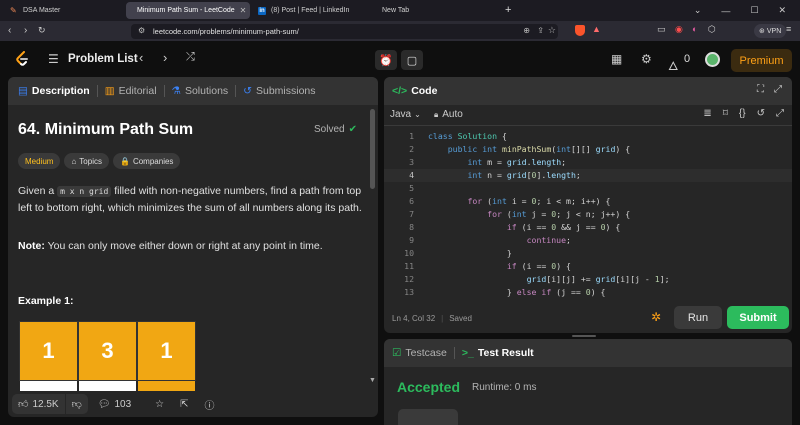 The height and width of the screenshot is (425, 800). I want to click on code-line: 6 for (int i = 0; i < m; i++) {, so click(588, 201).